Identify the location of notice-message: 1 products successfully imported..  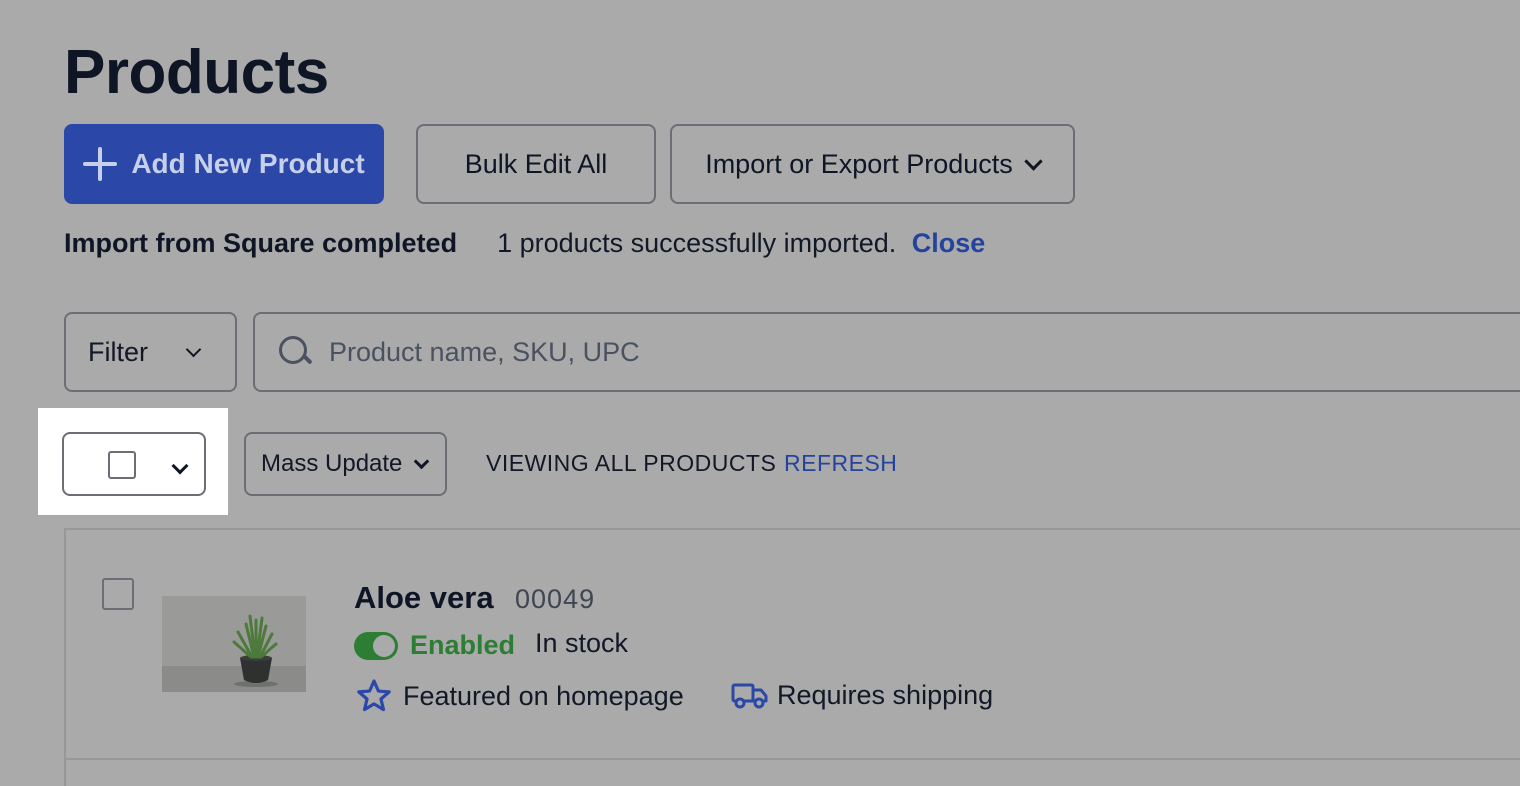
(697, 243).